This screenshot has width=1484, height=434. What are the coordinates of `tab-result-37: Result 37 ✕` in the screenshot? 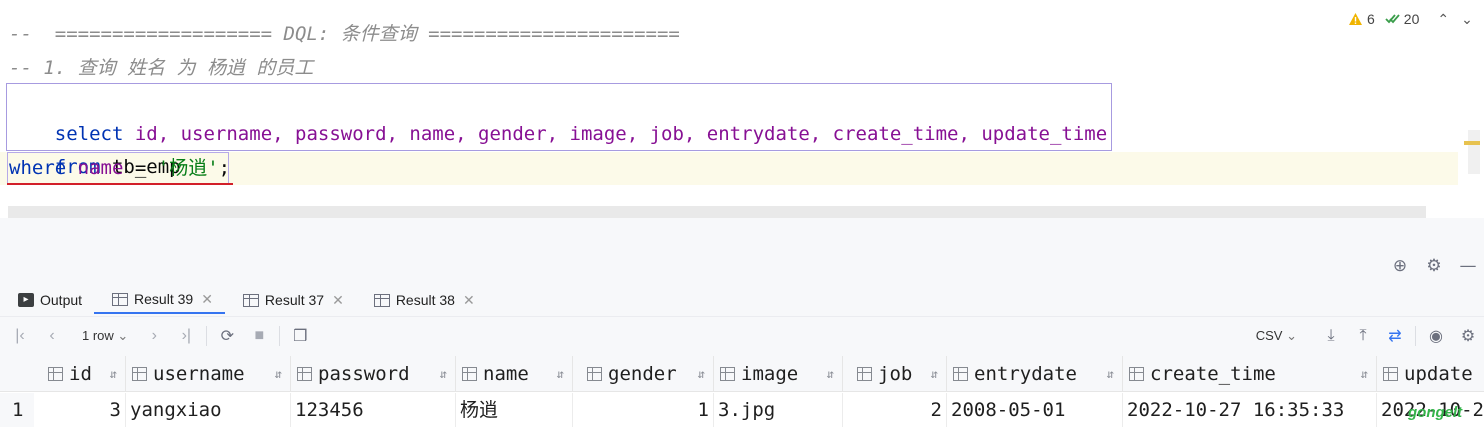 It's located at (290, 300).